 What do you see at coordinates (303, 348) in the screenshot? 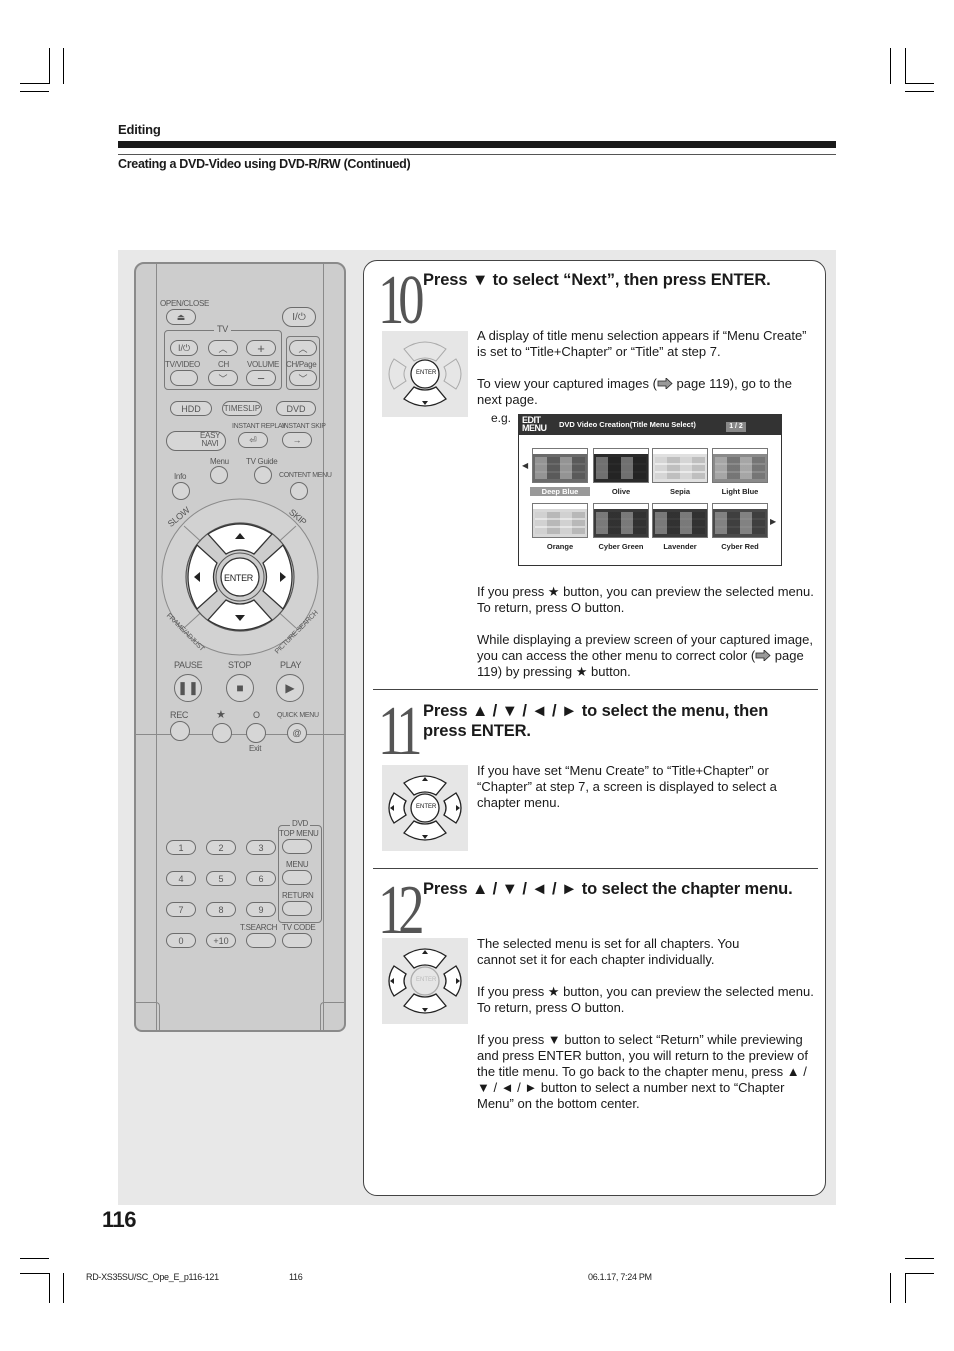
I see `ch-page-up-button: ︿` at bounding box center [303, 348].